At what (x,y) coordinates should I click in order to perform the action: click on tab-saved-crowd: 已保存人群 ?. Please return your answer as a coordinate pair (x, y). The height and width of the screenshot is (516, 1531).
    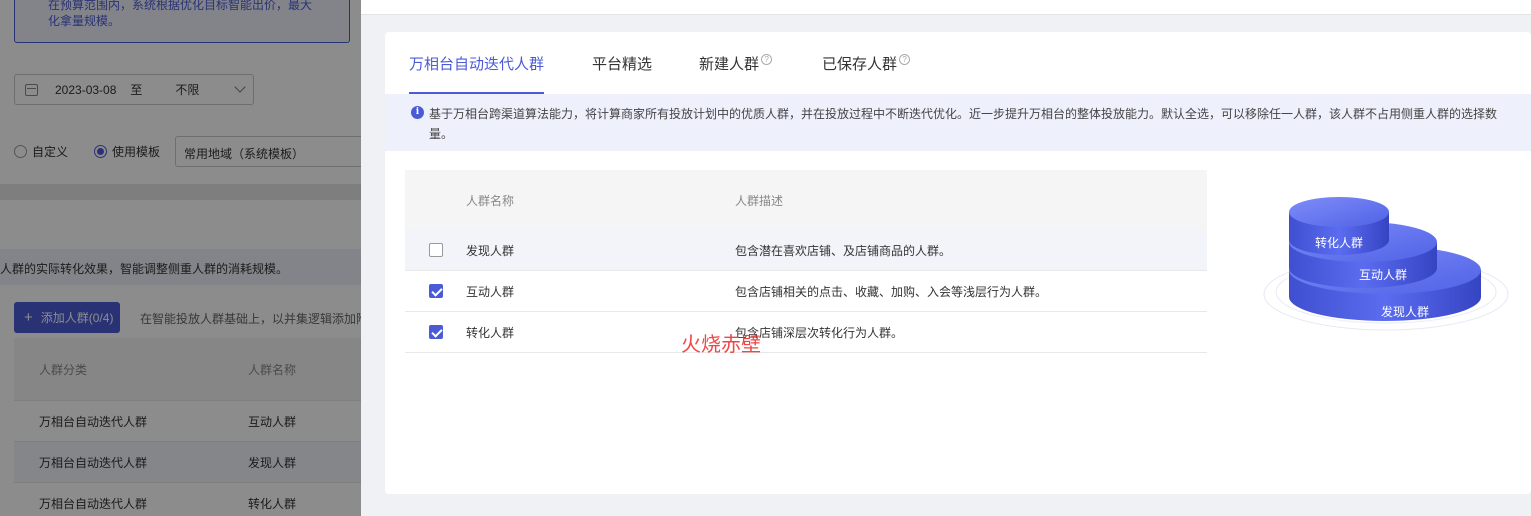
    Looking at the image, I should click on (866, 63).